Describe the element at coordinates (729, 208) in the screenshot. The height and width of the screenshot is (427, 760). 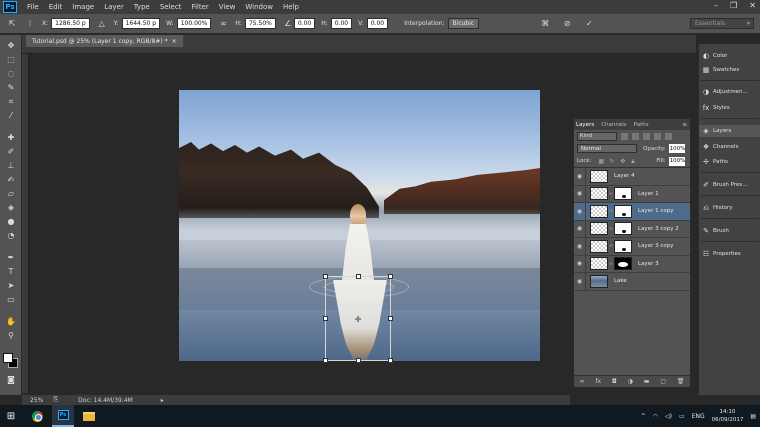
I see `dock-item-history: ⎌ History` at that location.